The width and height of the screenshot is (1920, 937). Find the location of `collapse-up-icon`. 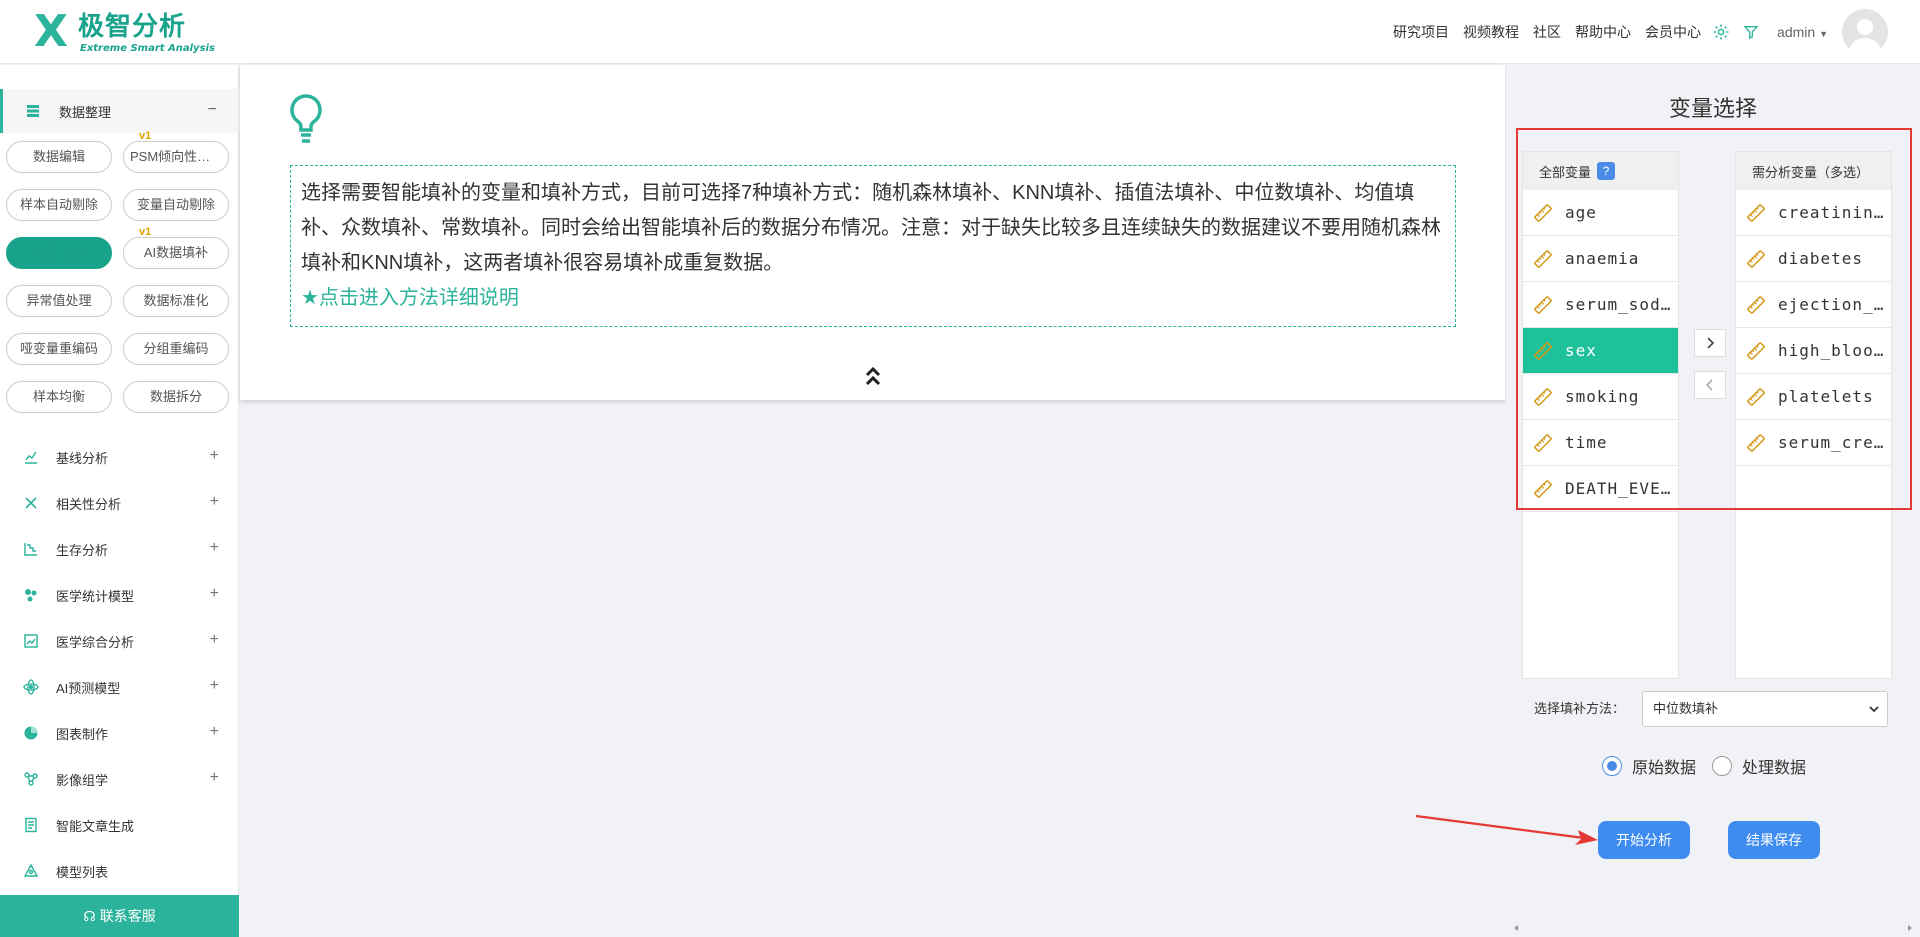

collapse-up-icon is located at coordinates (873, 376).